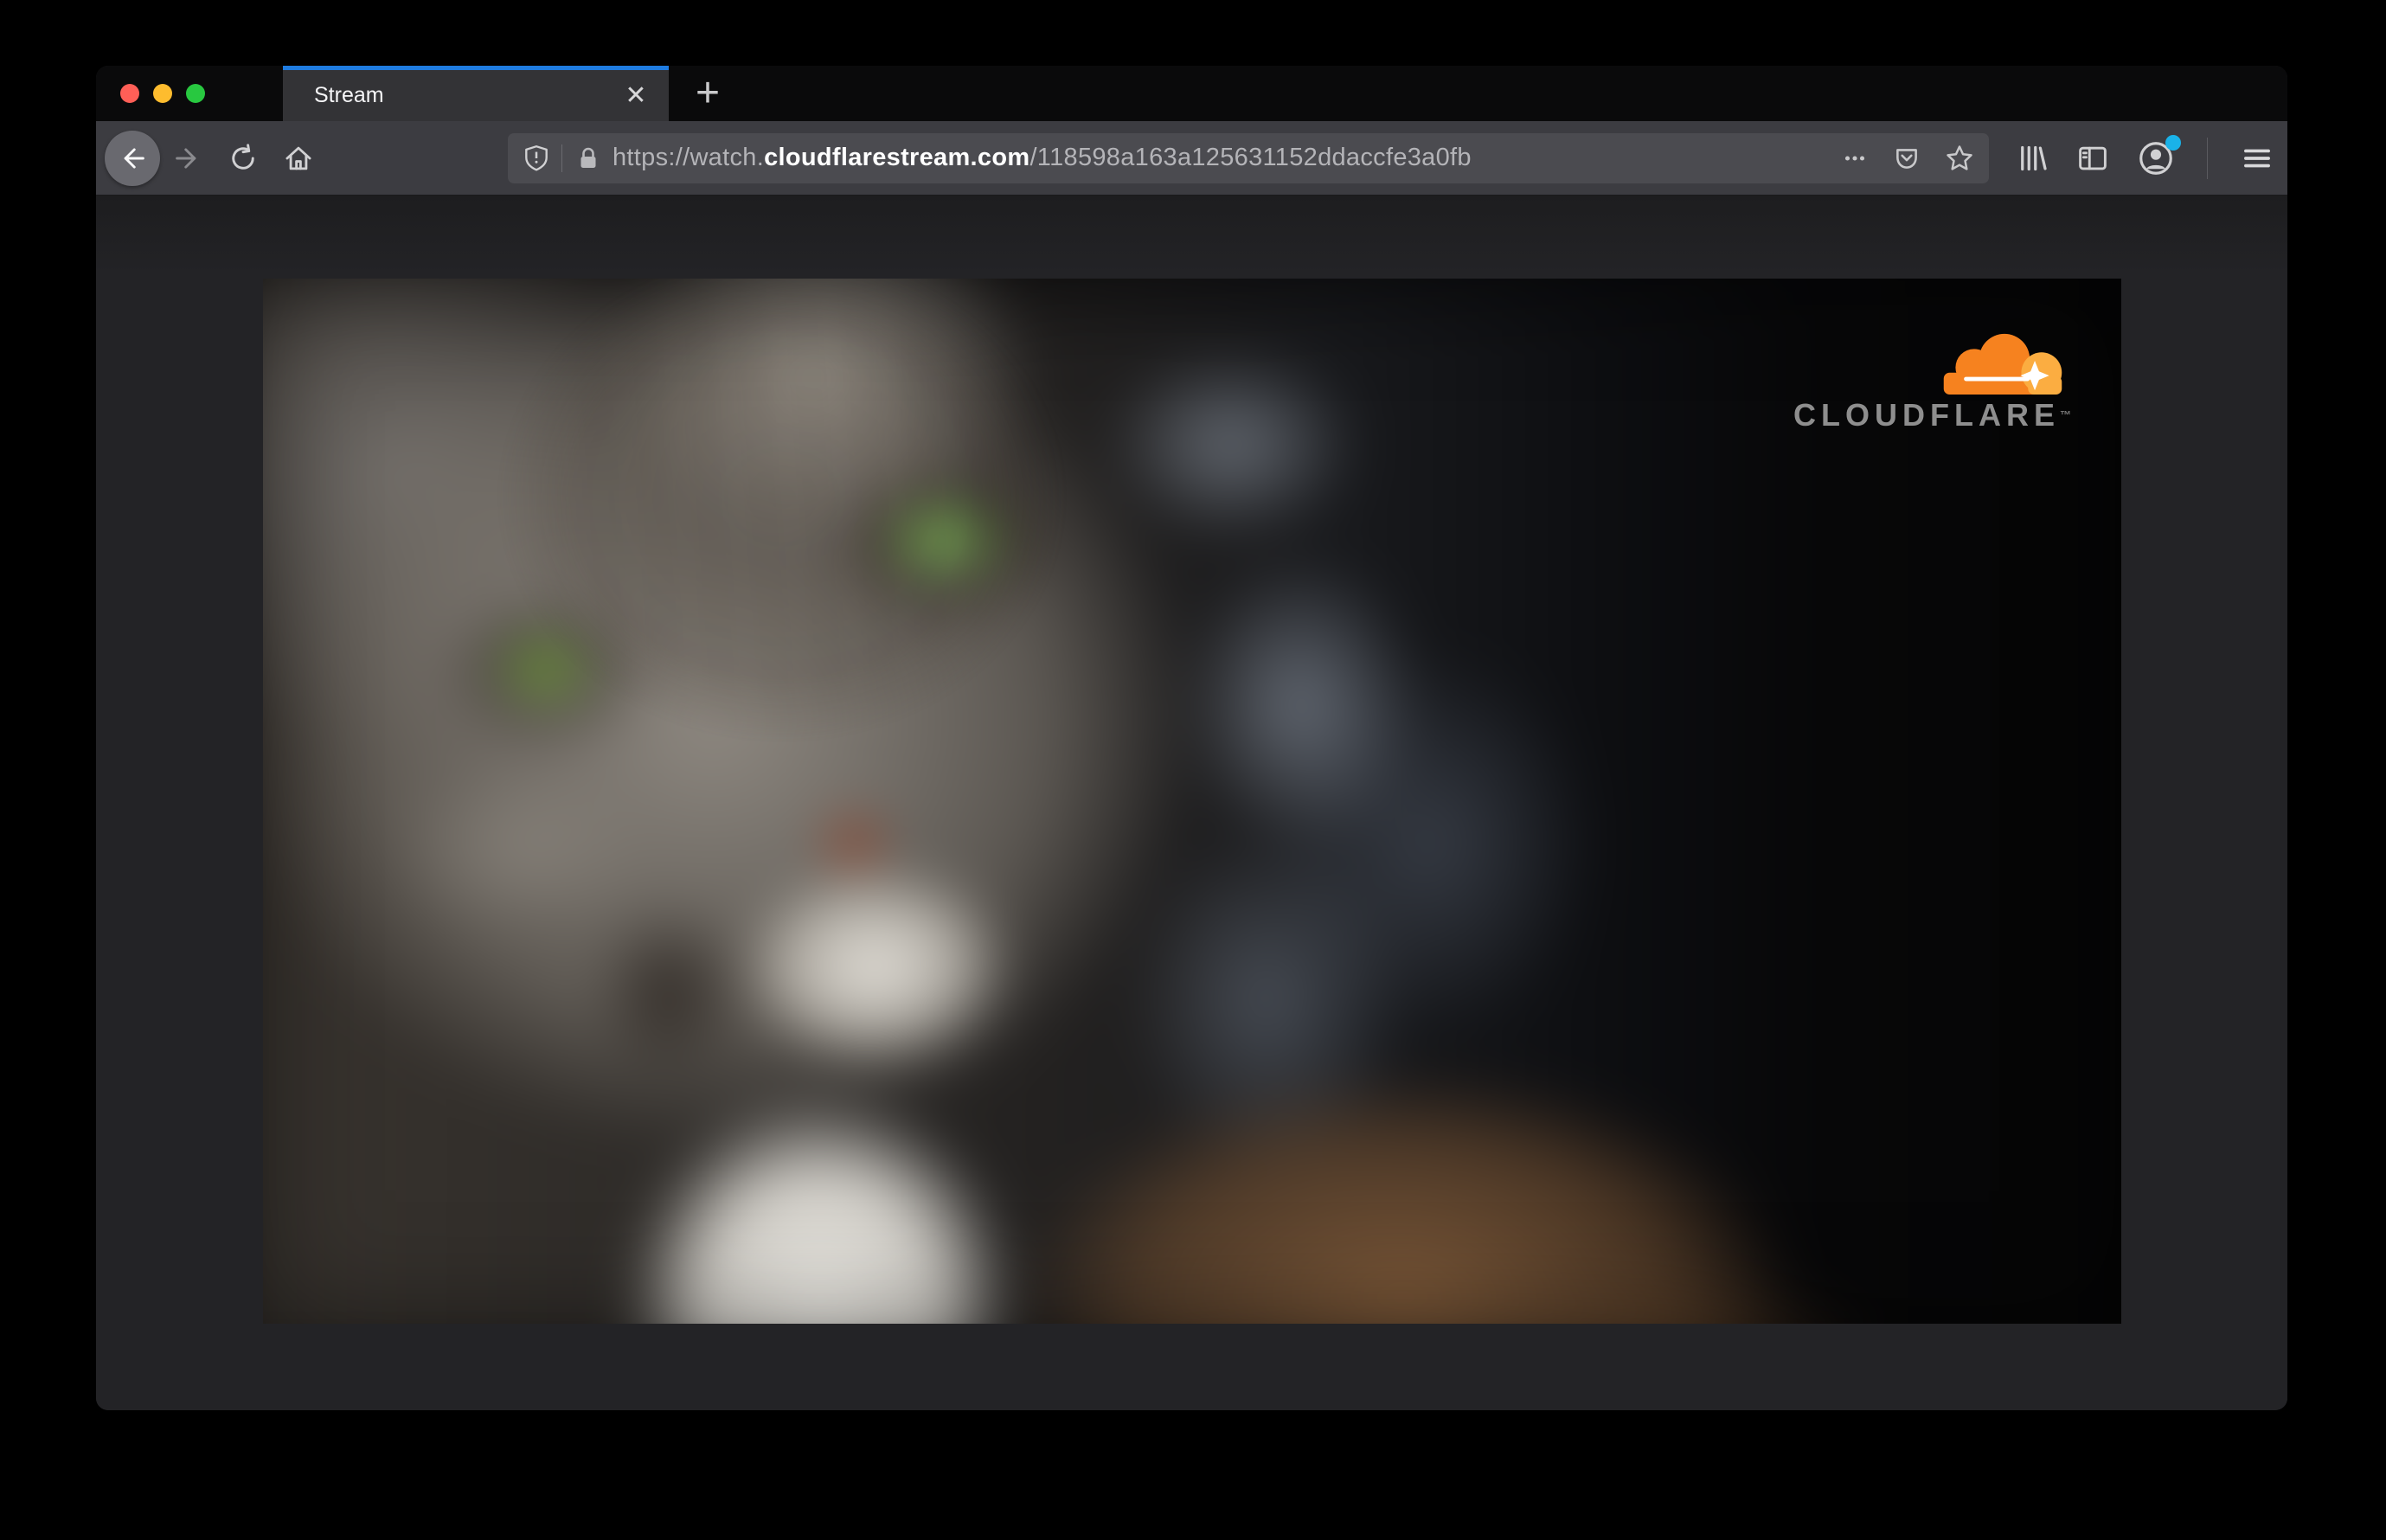 Image resolution: width=2386 pixels, height=1540 pixels. Describe the element at coordinates (476, 93) in the screenshot. I see `tab-stream: Stream ✕` at that location.